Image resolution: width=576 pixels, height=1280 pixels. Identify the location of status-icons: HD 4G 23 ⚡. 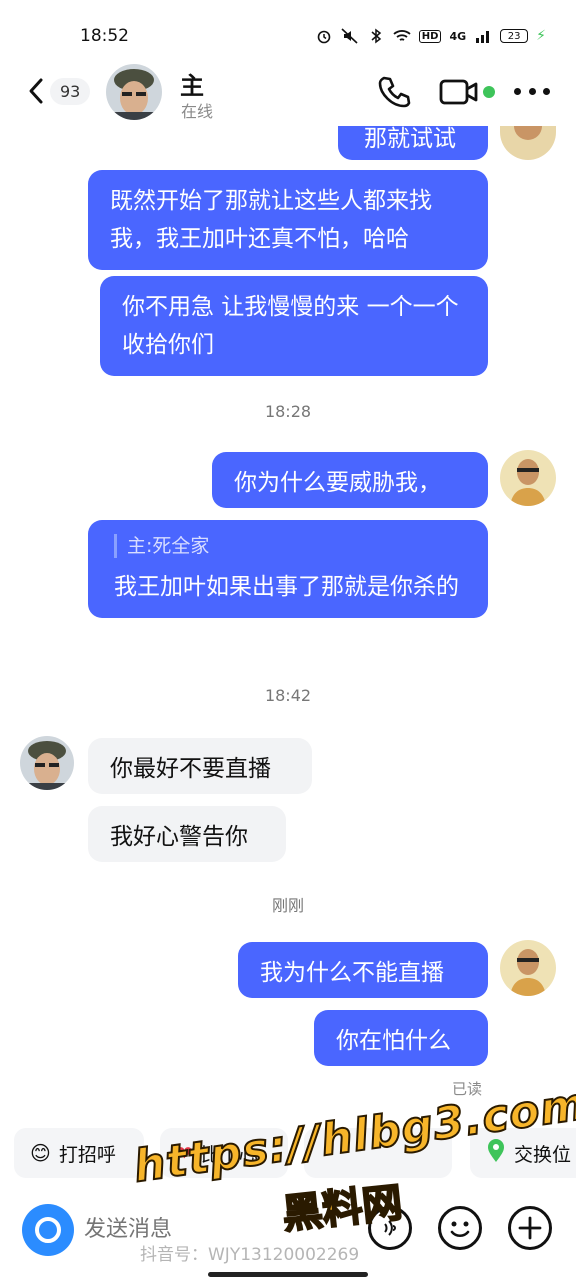
(430, 36).